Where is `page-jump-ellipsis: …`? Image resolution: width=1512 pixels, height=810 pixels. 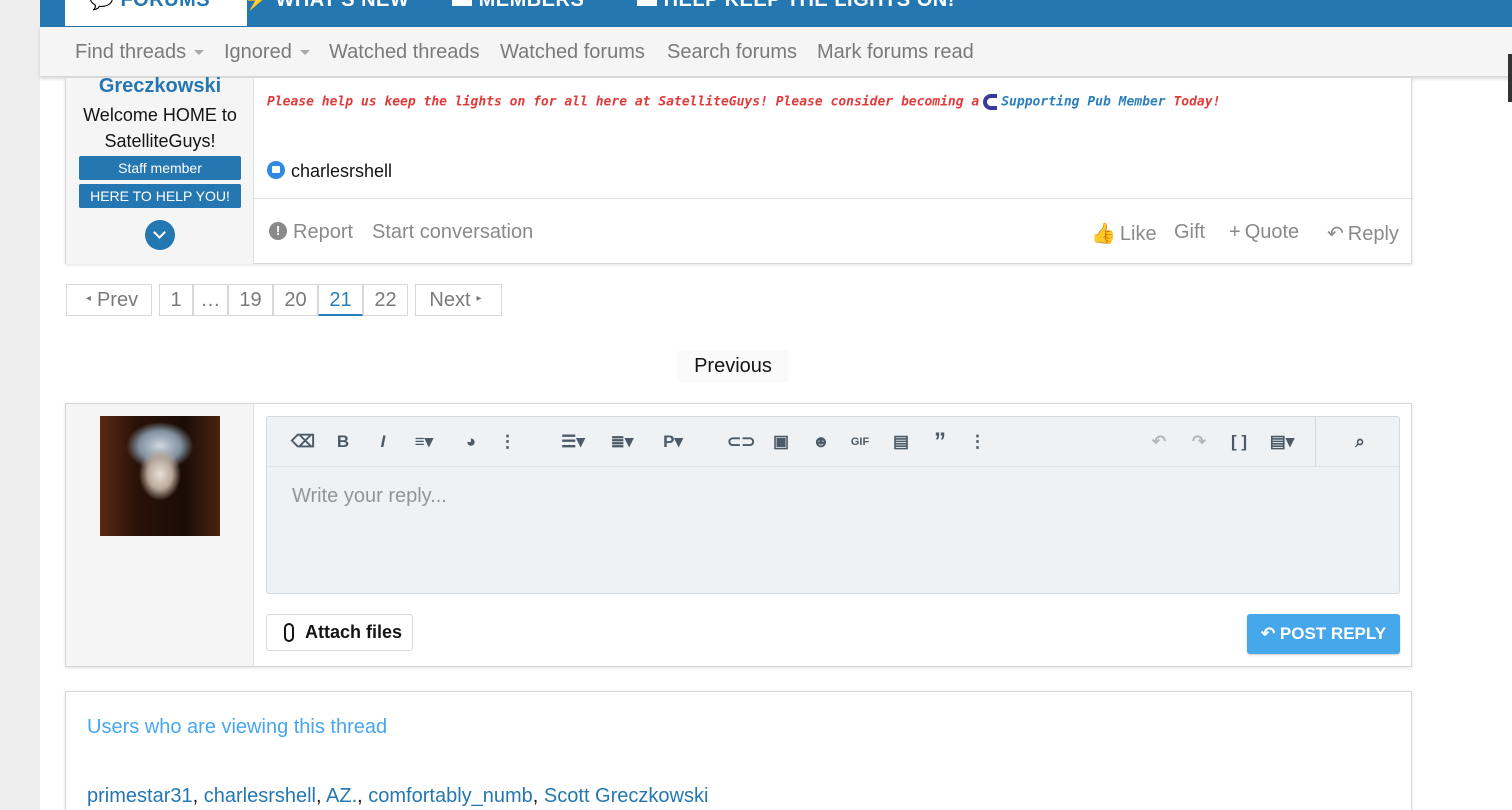
page-jump-ellipsis: … is located at coordinates (210, 300).